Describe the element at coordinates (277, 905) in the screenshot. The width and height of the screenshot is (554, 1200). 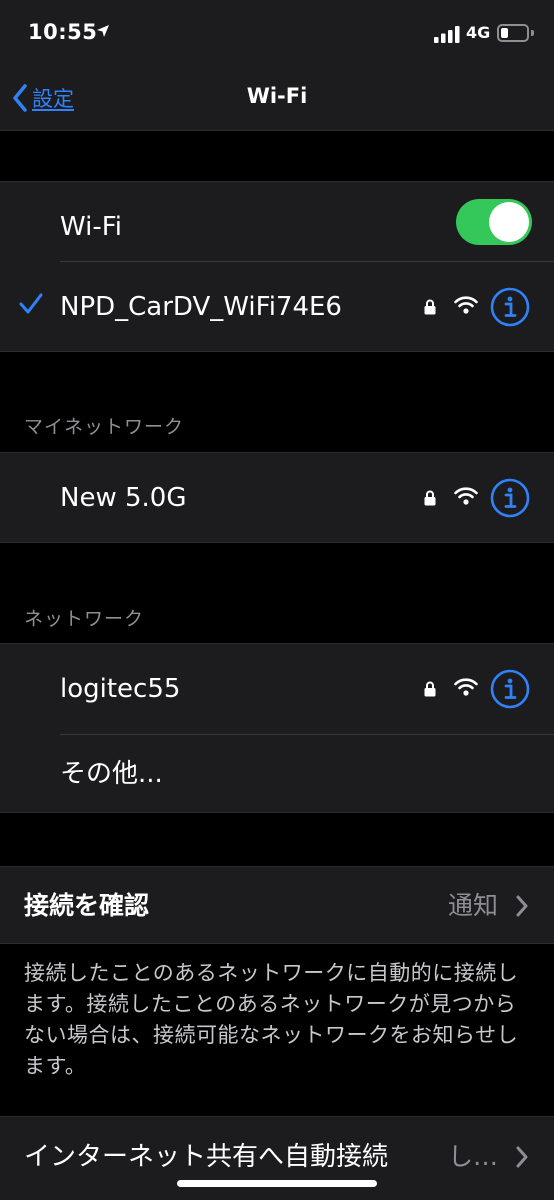
I see `ask-to-join-row: 接続を確認 通知` at that location.